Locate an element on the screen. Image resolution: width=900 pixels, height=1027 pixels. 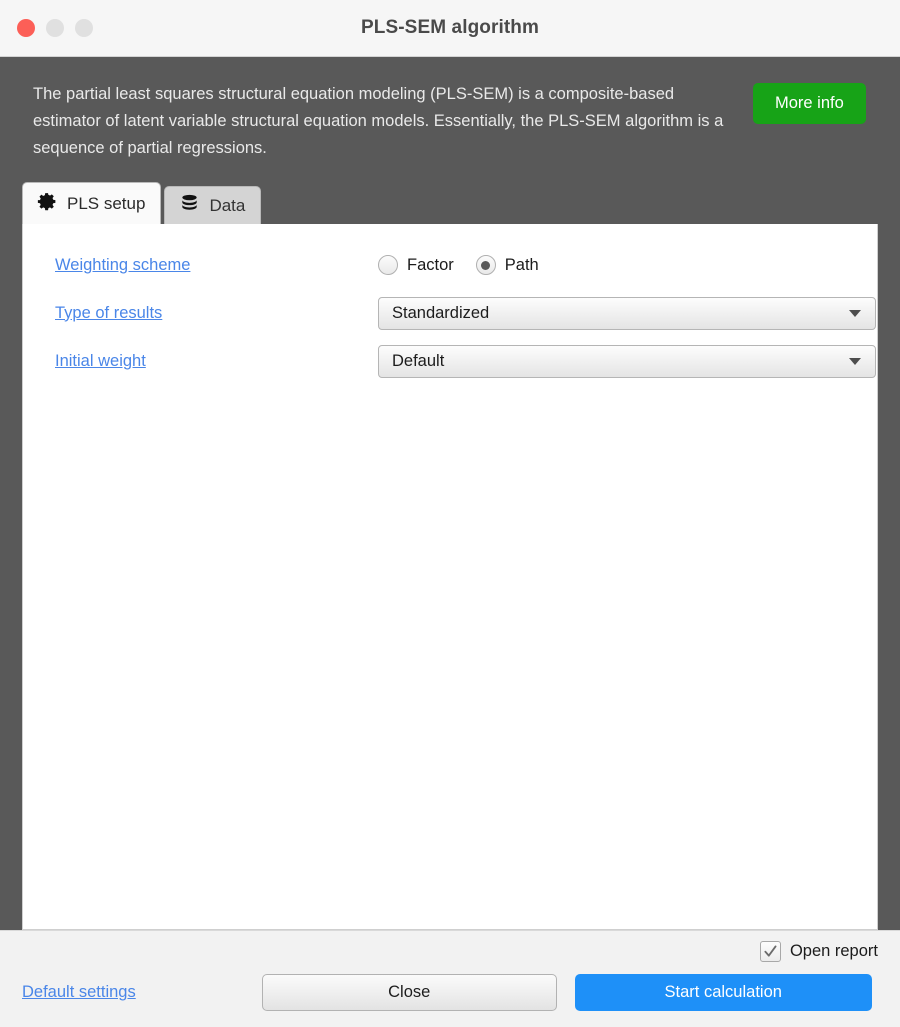
tab-pls-setup: PLS setup is located at coordinates (92, 203).